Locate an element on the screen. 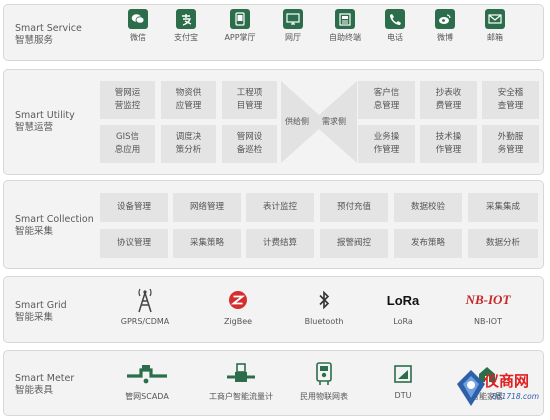  utility-cell: 调度决 策分析 is located at coordinates (188, 144).